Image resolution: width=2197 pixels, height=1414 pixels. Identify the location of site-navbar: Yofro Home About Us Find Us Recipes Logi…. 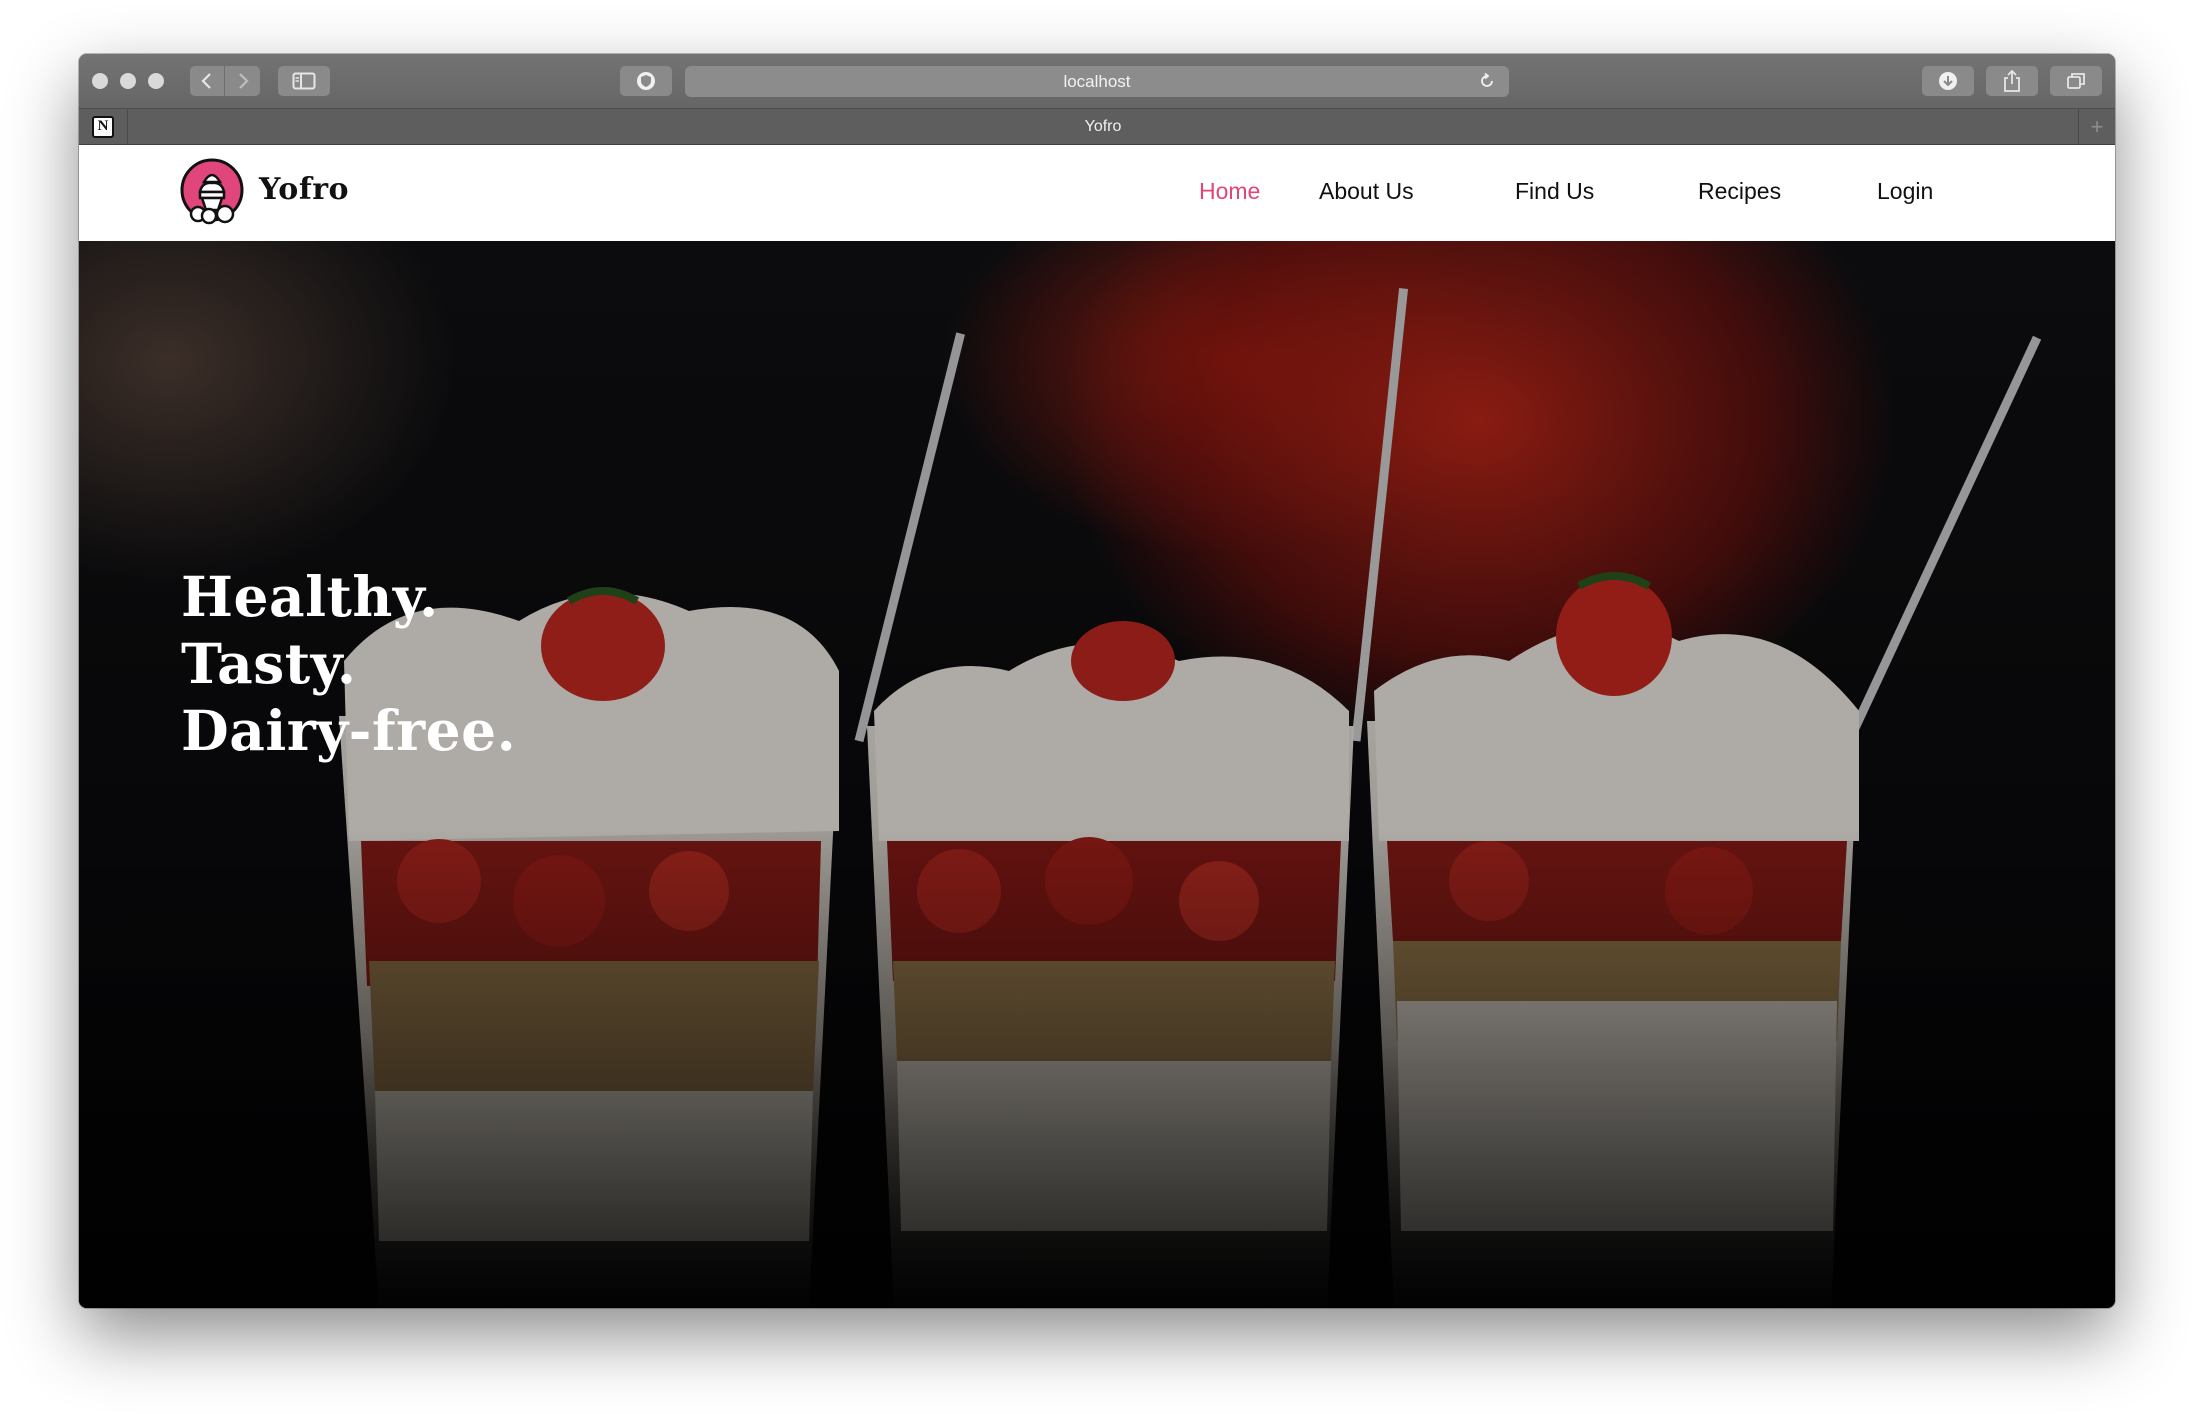
(1097, 193).